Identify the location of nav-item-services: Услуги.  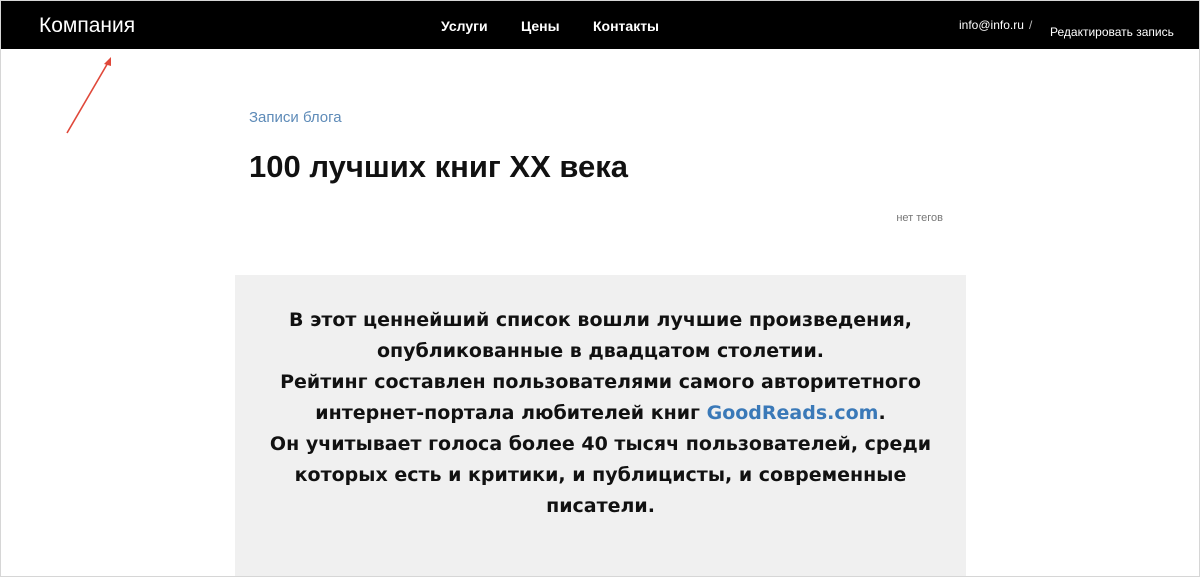
(464, 26).